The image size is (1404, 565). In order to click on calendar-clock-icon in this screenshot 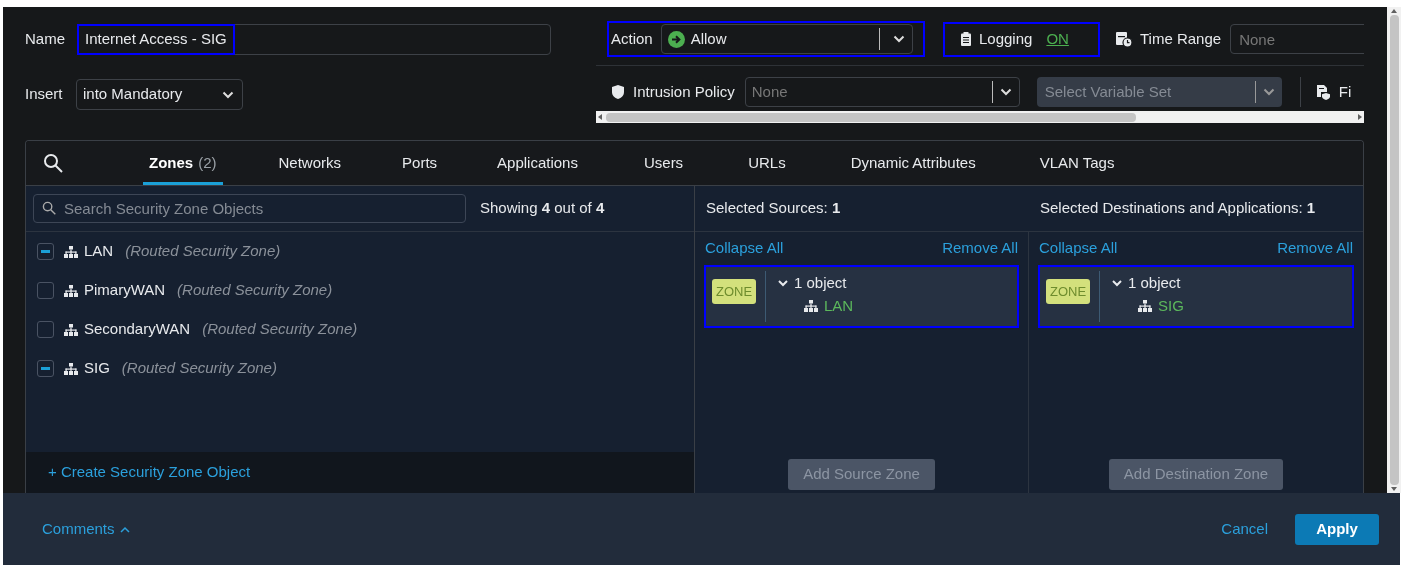, I will do `click(1124, 39)`.